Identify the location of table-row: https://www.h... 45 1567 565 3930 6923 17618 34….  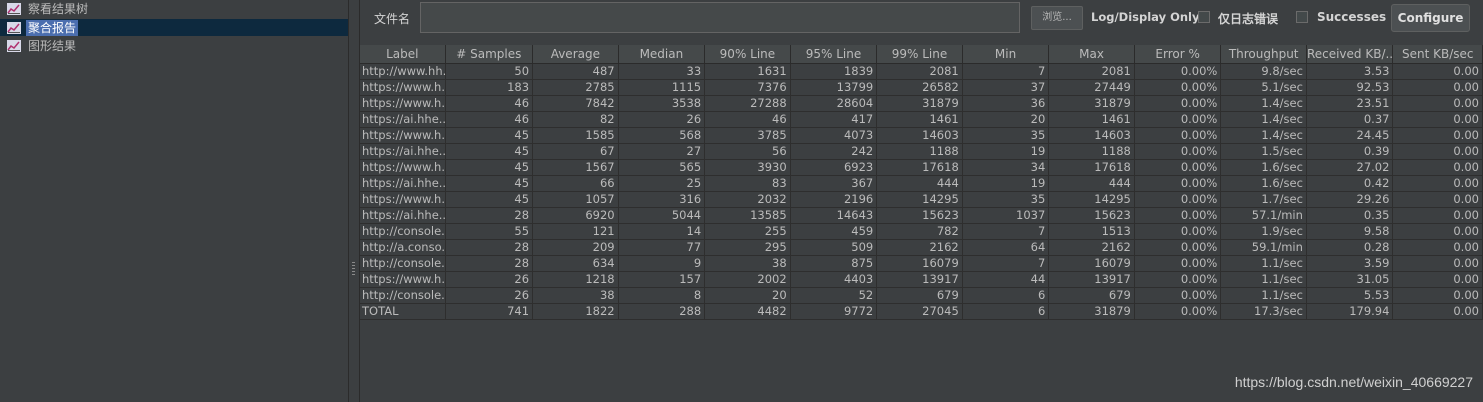
(921, 168).